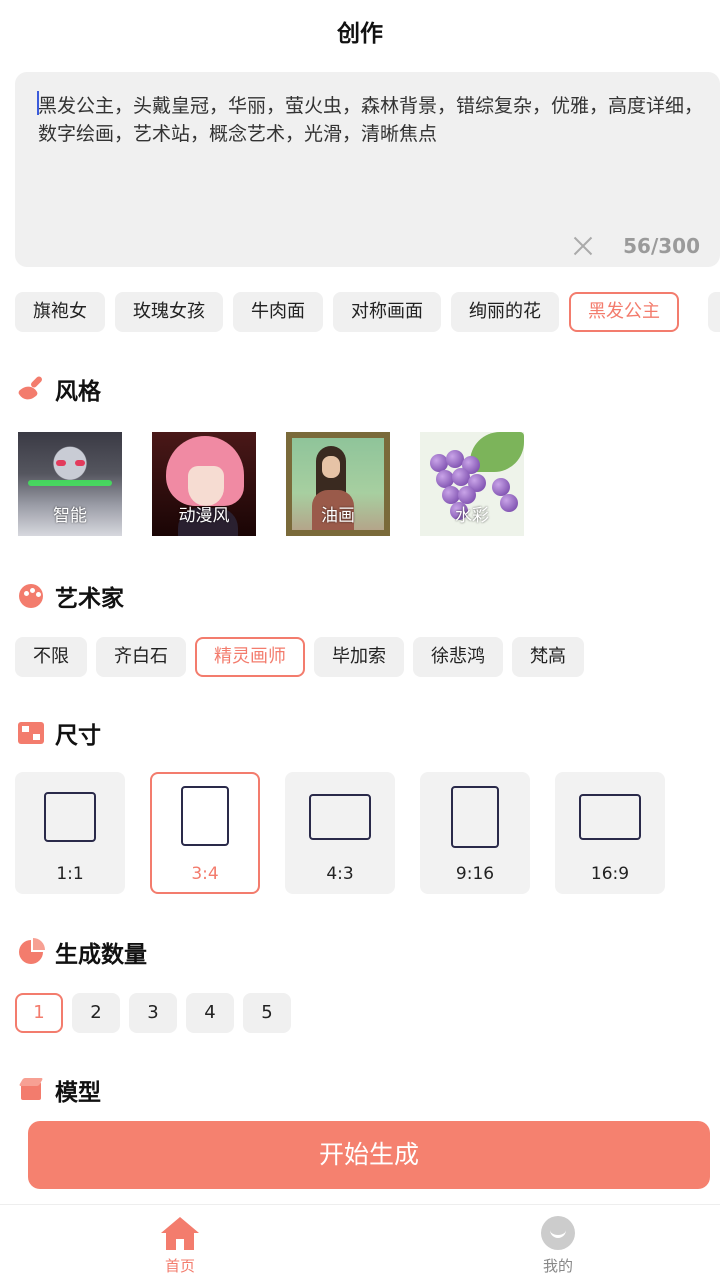 The height and width of the screenshot is (1280, 720). I want to click on paintbrush-icon, so click(30, 389).